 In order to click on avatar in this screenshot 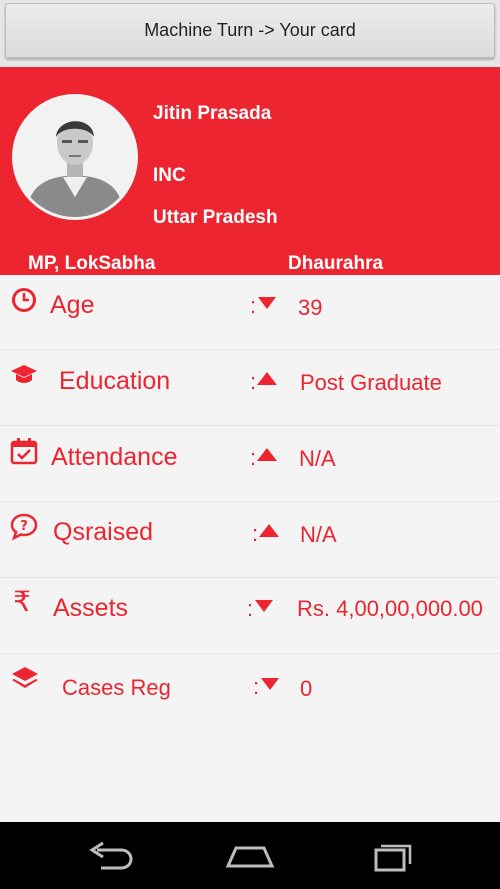, I will do `click(75, 157)`.